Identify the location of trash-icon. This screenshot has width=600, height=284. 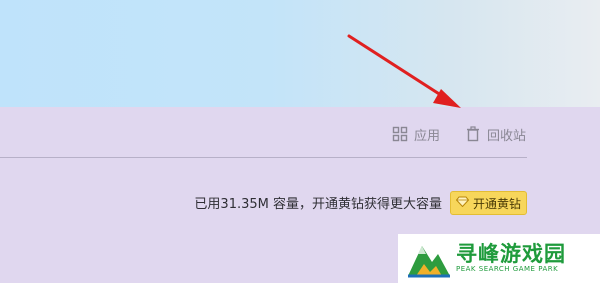
(473, 134).